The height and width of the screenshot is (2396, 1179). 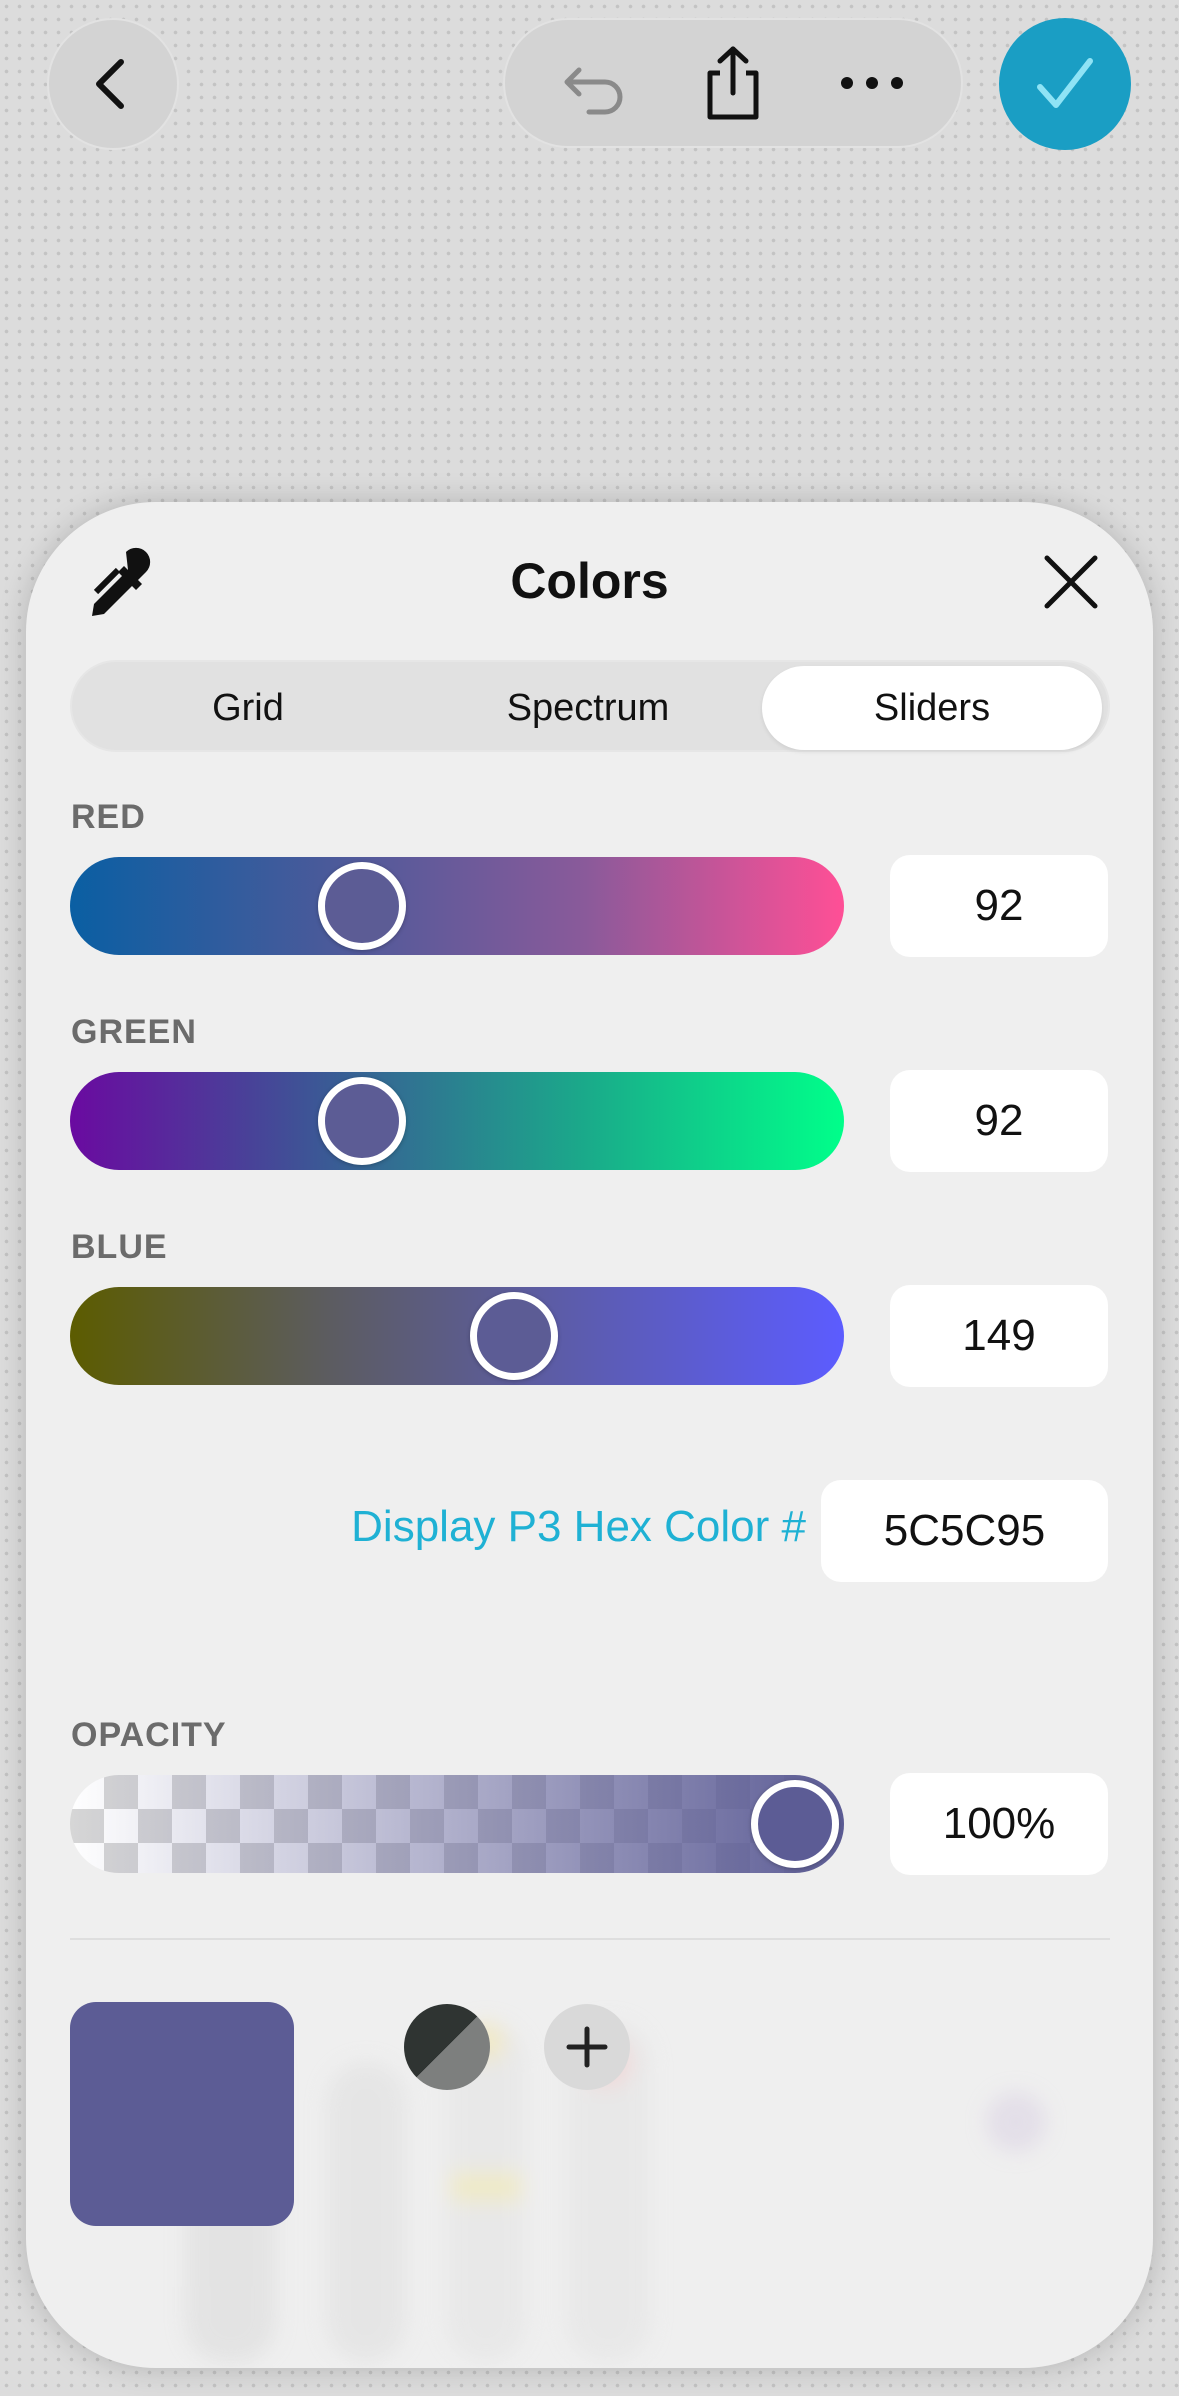 I want to click on opacity-slider, so click(x=457, y=1824).